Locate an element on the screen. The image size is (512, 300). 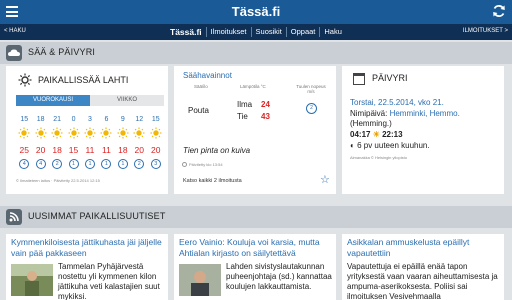
name-day-extra: (Hemming.) is located at coordinates (371, 123).